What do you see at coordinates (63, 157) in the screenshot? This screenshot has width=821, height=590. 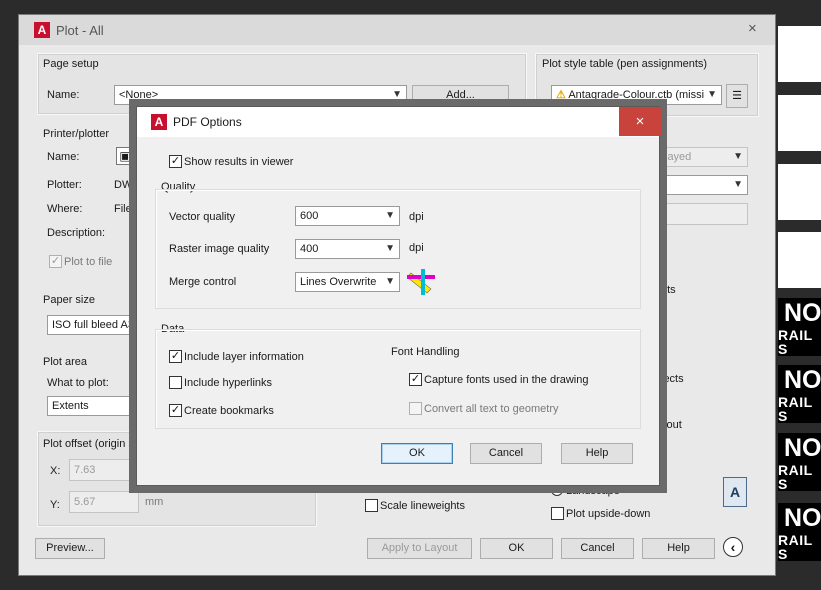 I see `printer-name-label: Name:` at bounding box center [63, 157].